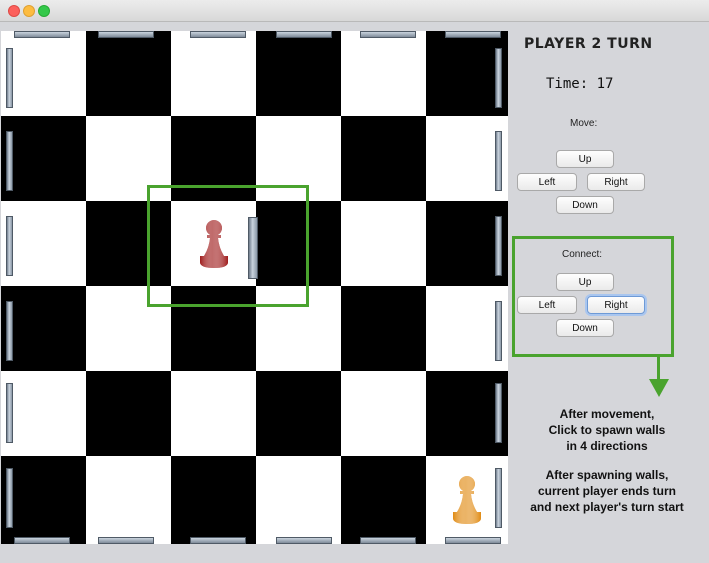  What do you see at coordinates (607, 414) in the screenshot?
I see `note-line: After movement,` at bounding box center [607, 414].